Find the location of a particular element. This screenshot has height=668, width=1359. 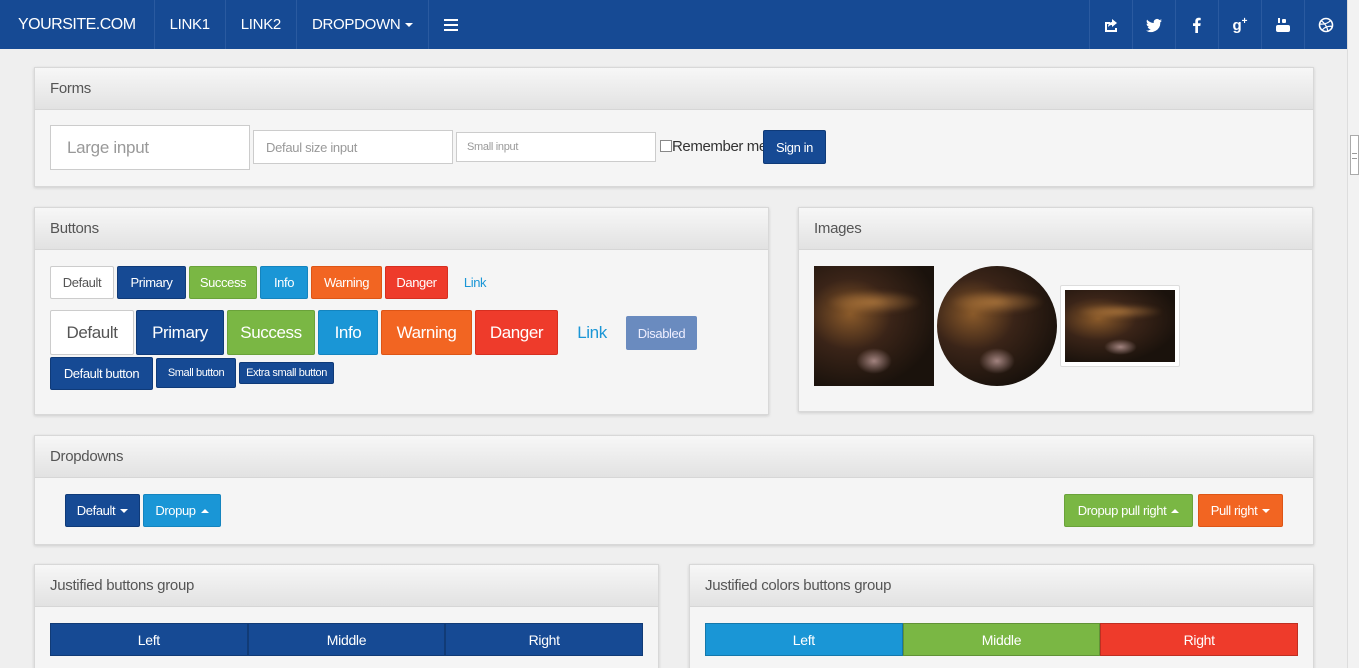

hamburger-icon is located at coordinates (451, 24).